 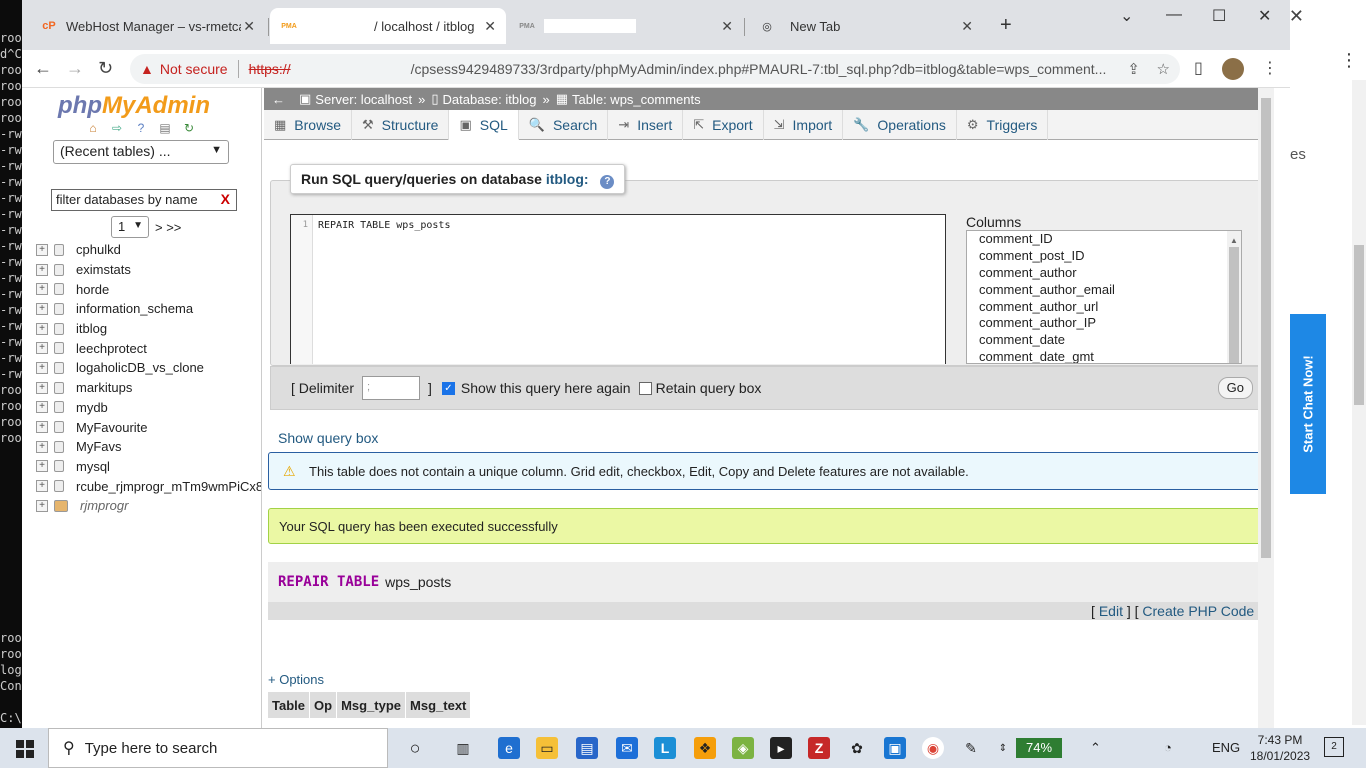 I want to click on column-header: Op, so click(x=323, y=705).